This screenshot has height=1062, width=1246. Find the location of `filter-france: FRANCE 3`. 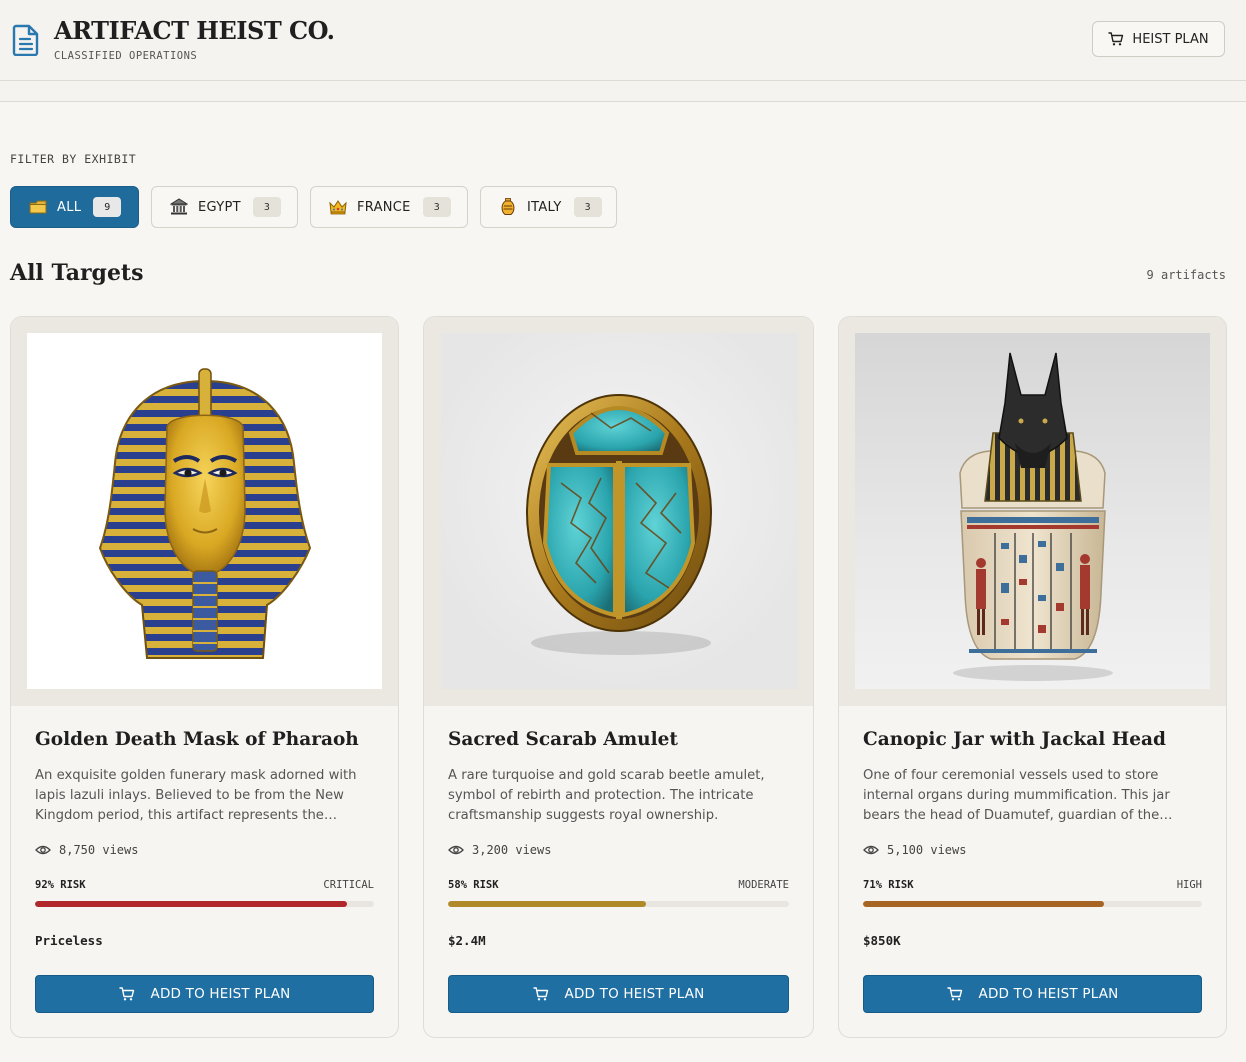

filter-france: FRANCE 3 is located at coordinates (389, 207).